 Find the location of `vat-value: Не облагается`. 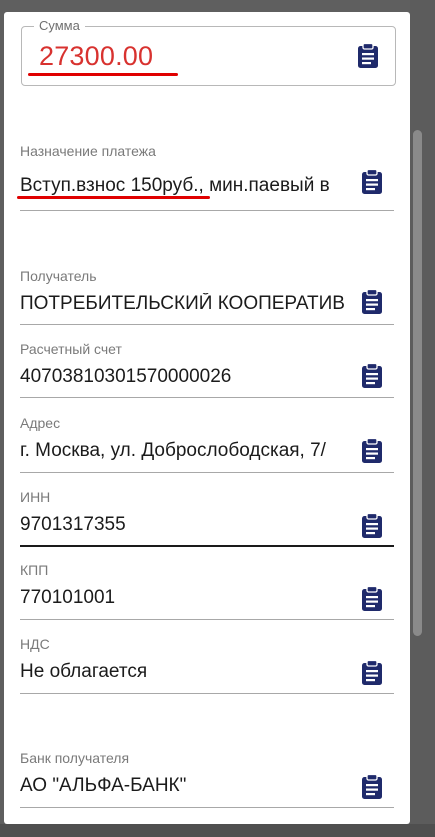

vat-value: Не облагается is located at coordinates (84, 671).